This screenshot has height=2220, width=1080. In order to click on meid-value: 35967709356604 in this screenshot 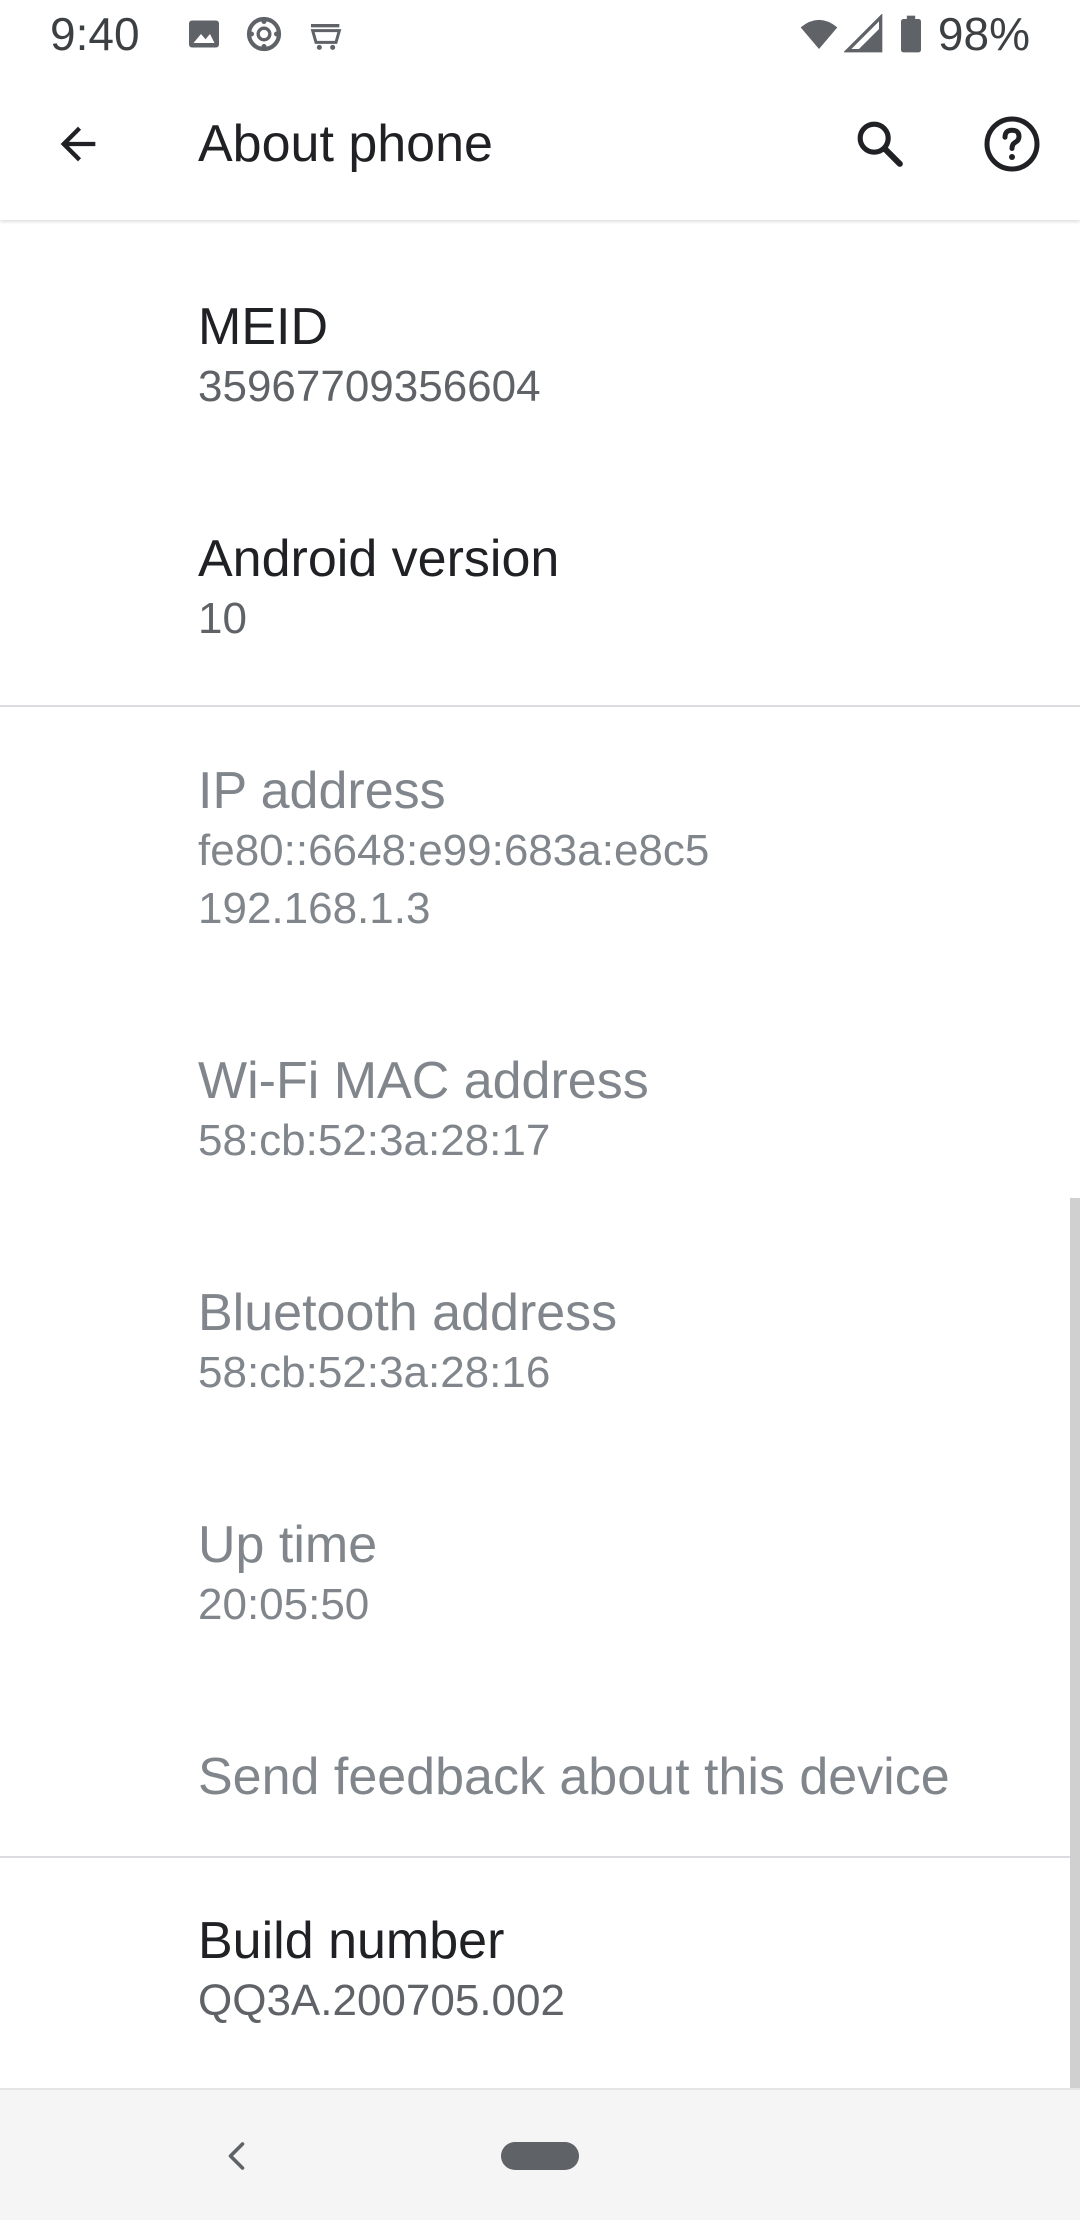, I will do `click(369, 386)`.